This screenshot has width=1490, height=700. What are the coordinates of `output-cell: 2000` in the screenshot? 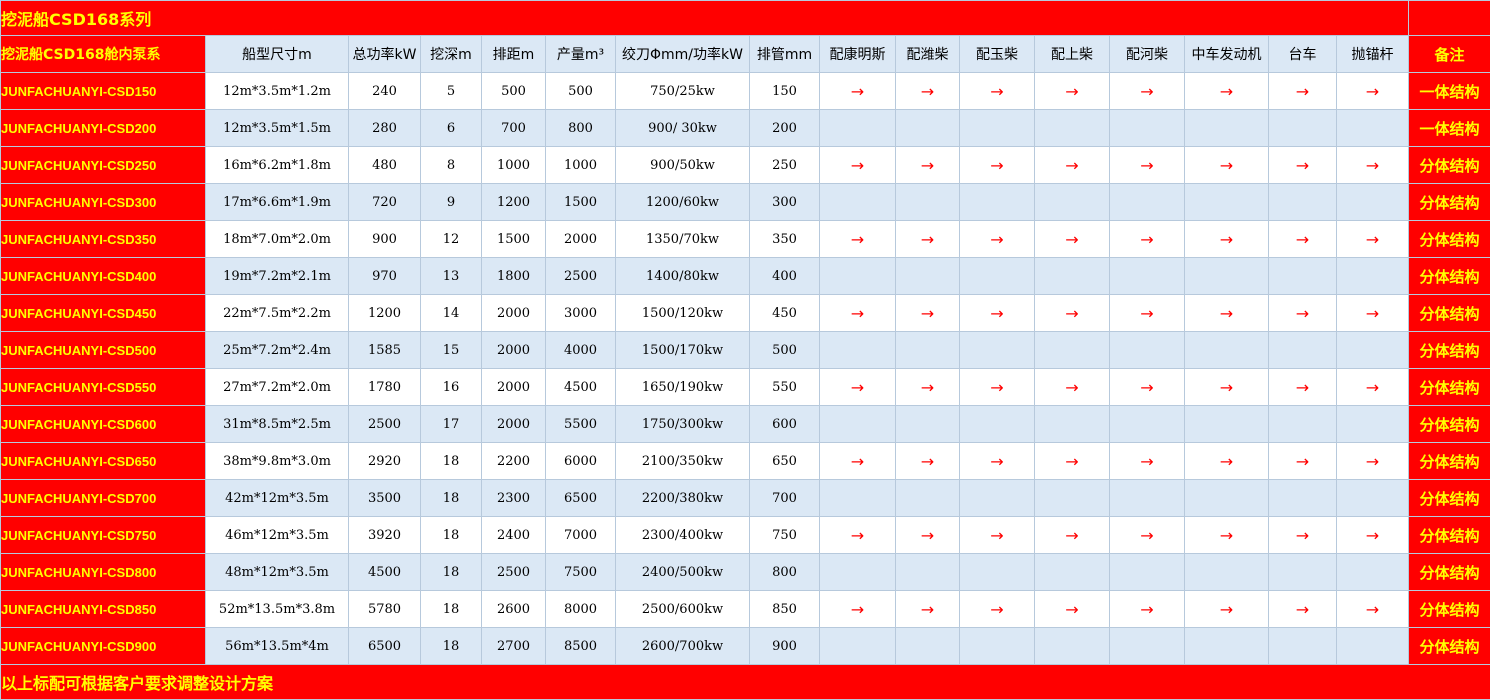 It's located at (581, 239).